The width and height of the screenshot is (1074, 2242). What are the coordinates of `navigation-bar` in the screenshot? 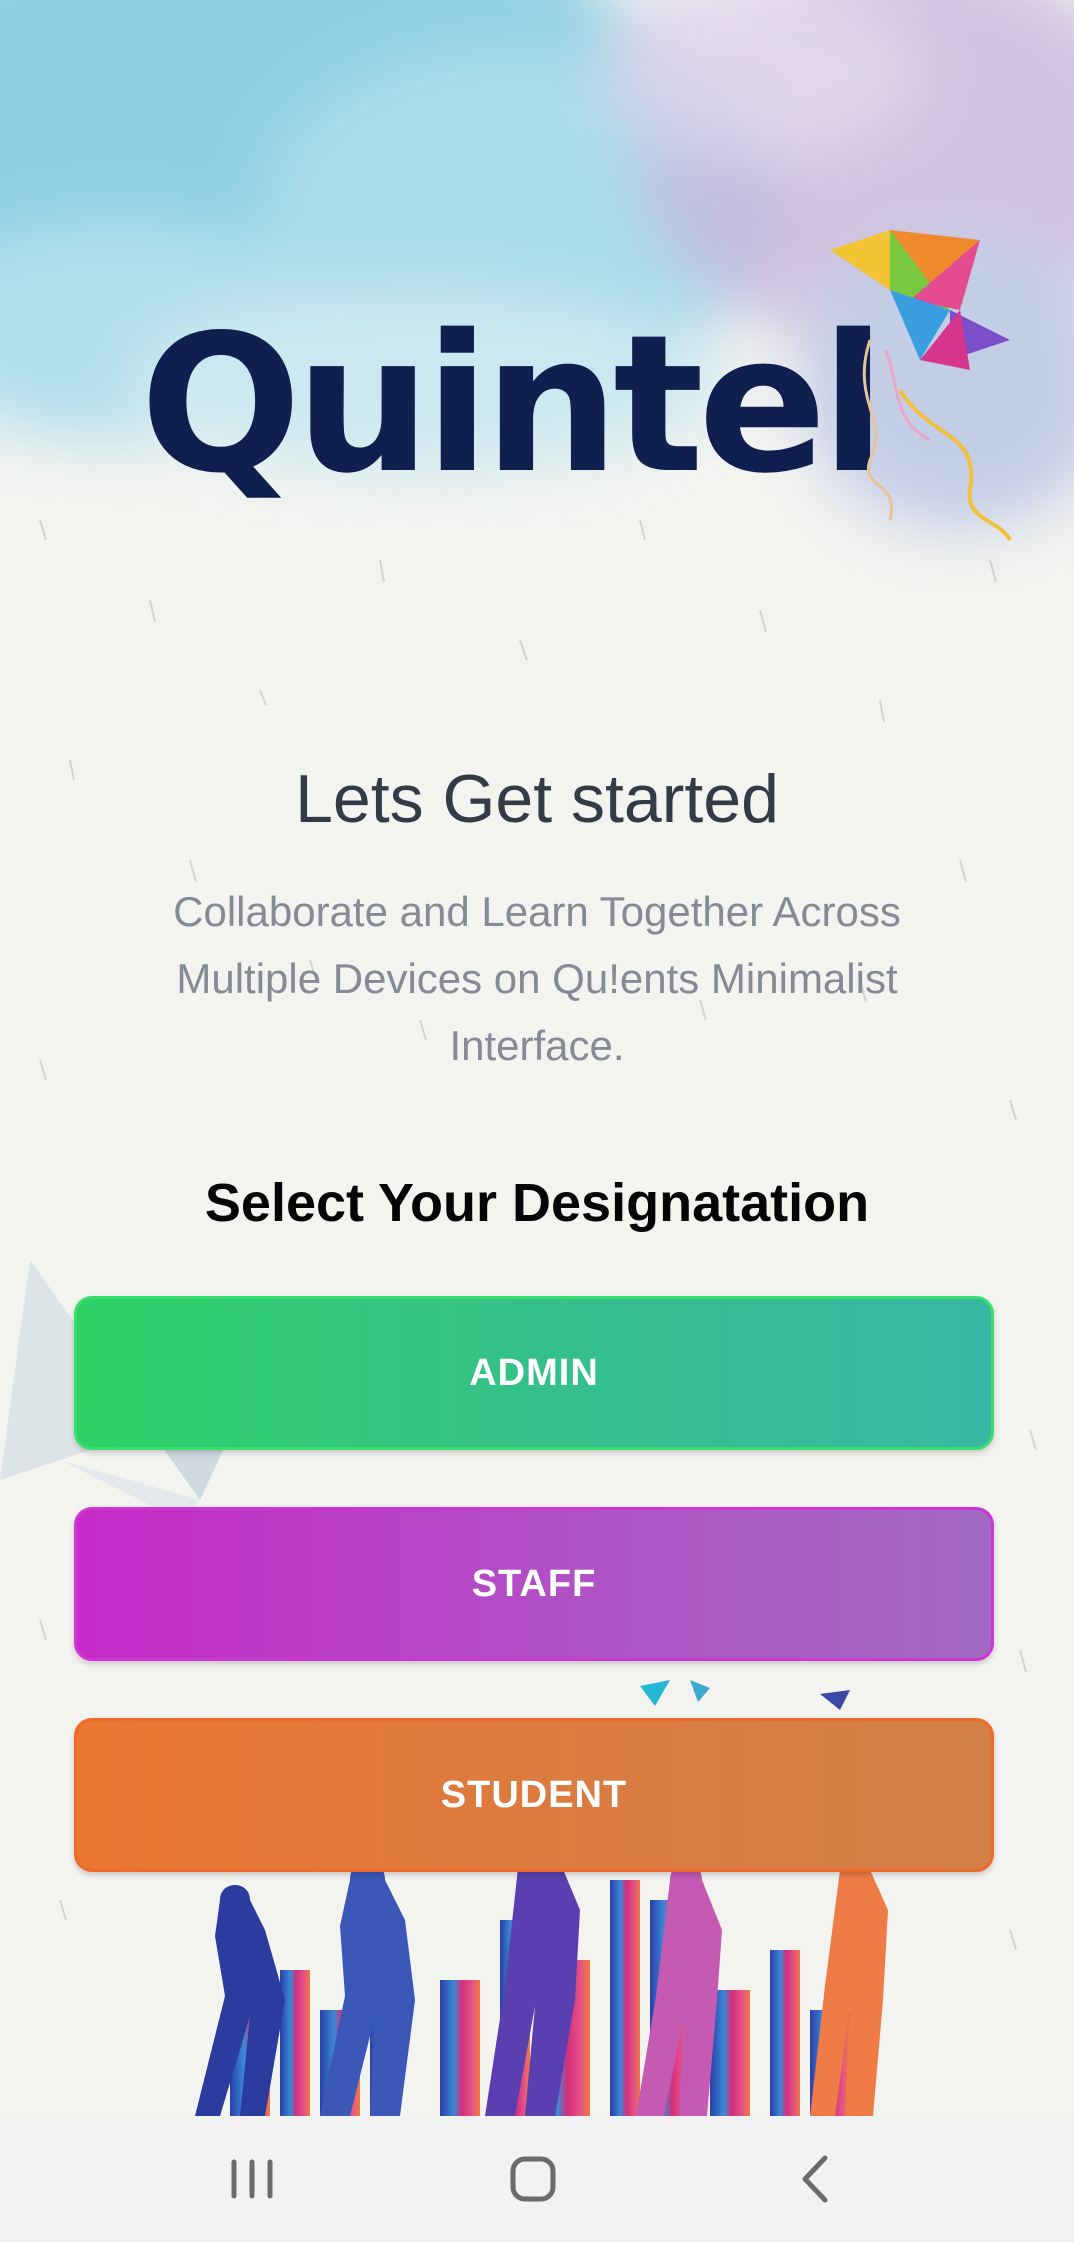 It's located at (537, 2179).